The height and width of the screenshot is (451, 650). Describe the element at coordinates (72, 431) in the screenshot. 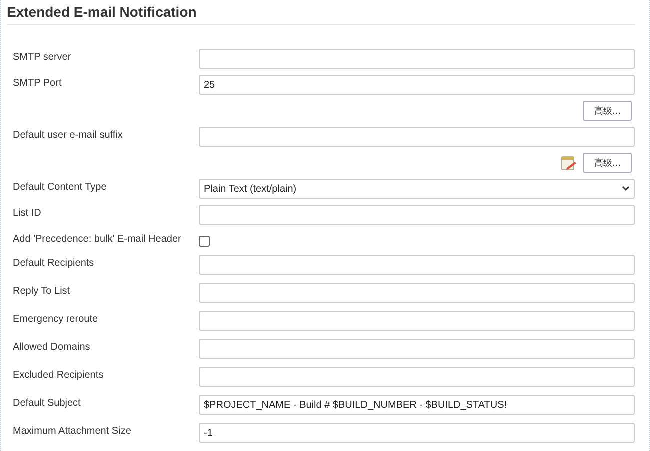

I see `field-label: Maximum Attachment Size` at that location.